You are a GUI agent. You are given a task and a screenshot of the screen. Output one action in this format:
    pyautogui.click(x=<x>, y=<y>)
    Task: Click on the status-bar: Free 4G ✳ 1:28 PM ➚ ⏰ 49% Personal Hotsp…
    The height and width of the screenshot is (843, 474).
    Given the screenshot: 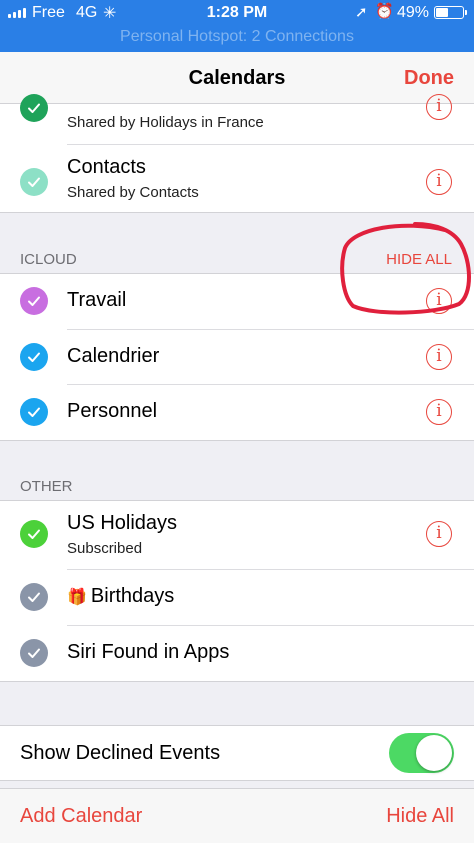 What is the action you would take?
    pyautogui.click(x=237, y=26)
    